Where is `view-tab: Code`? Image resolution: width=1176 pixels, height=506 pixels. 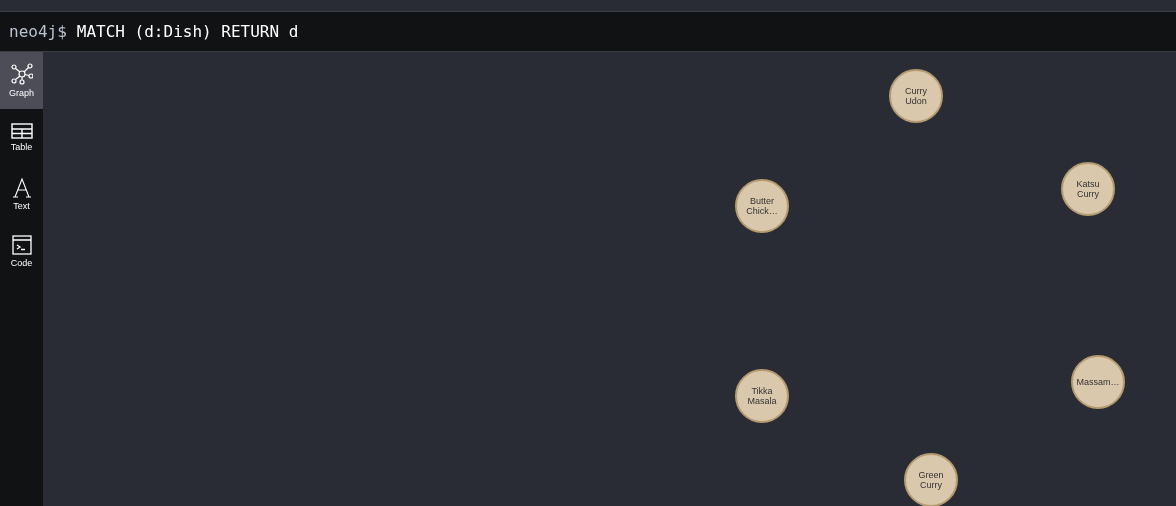
view-tab: Code is located at coordinates (21, 251).